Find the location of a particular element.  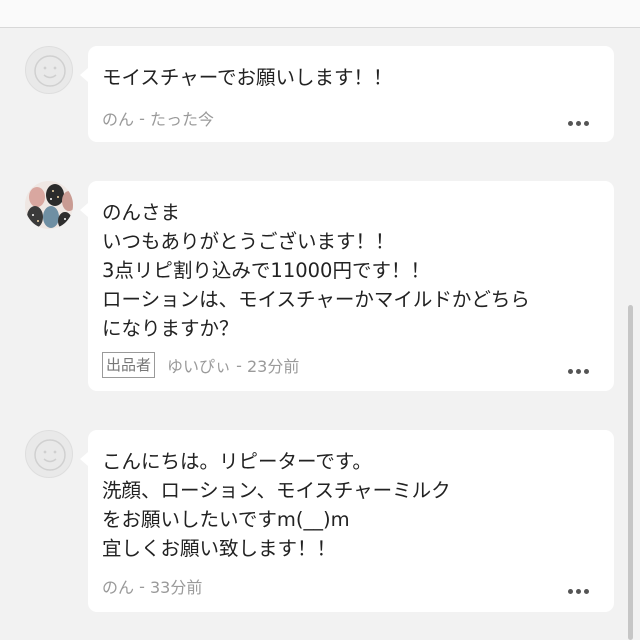

comment-meta: 出品者 ゆいぴぃ - 23分前 is located at coordinates (200, 365).